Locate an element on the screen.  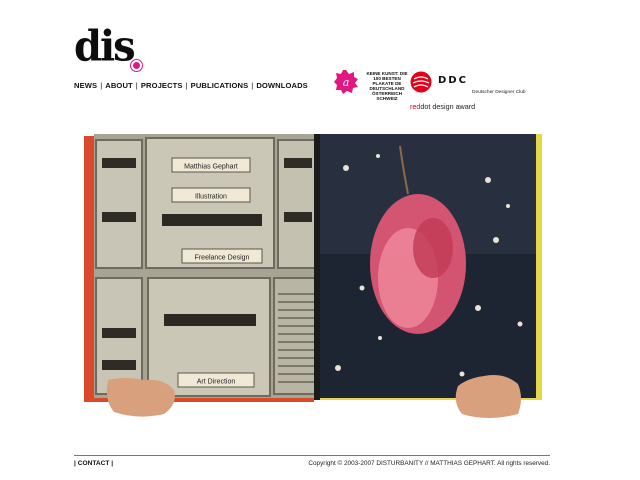
svg-text: a is located at coordinates (346, 82).